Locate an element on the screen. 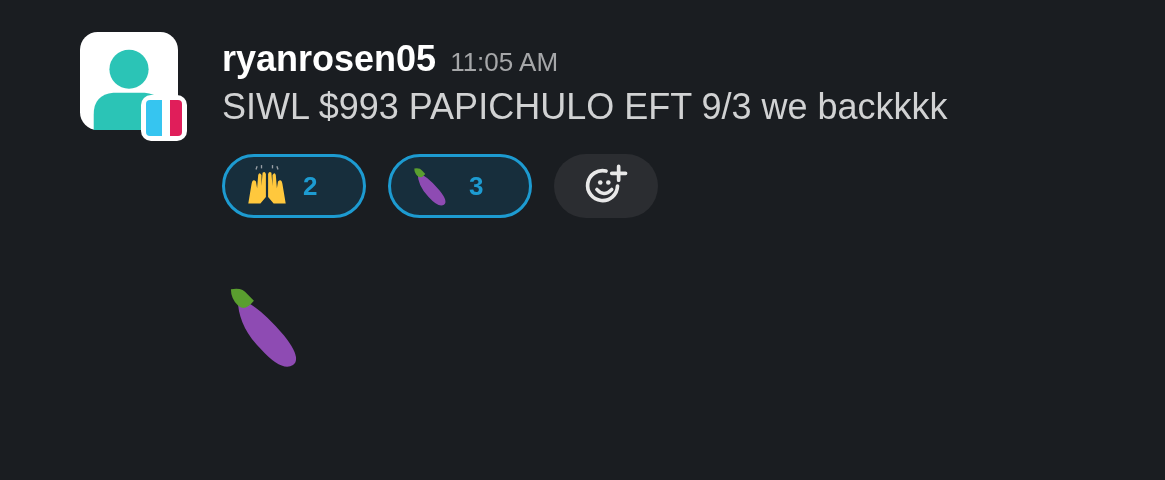 Image resolution: width=1165 pixels, height=480 pixels. app-badge-icon is located at coordinates (164, 118).